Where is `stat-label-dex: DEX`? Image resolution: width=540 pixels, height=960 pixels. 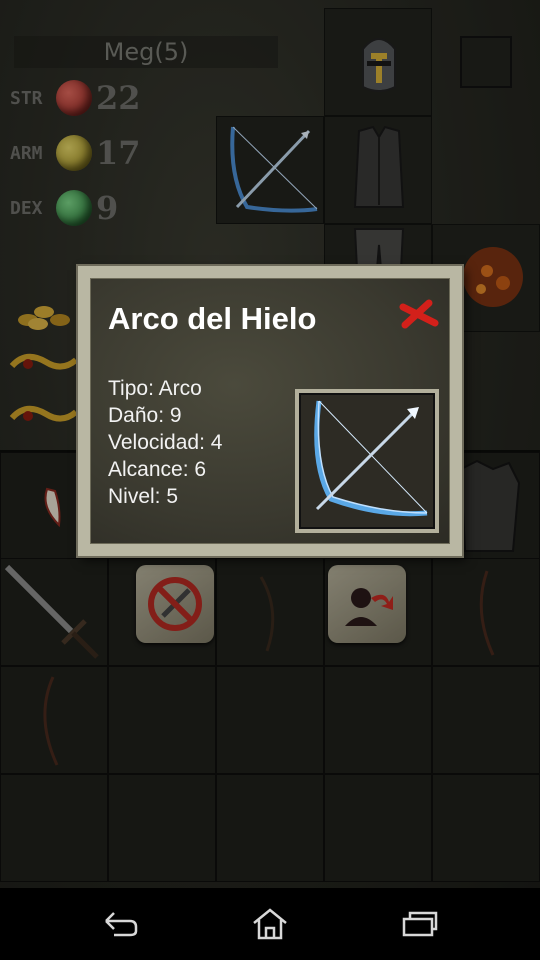 stat-label-dex: DEX is located at coordinates (26, 208).